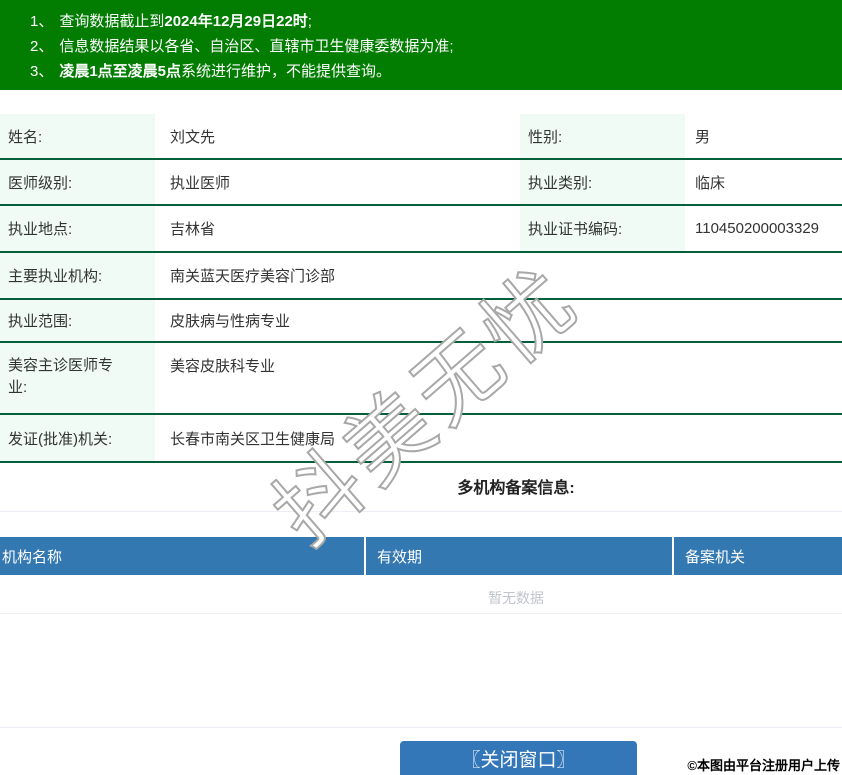  What do you see at coordinates (763, 765) in the screenshot?
I see `uploader-credit-watermark: ©本图由平台注册用户上传` at bounding box center [763, 765].